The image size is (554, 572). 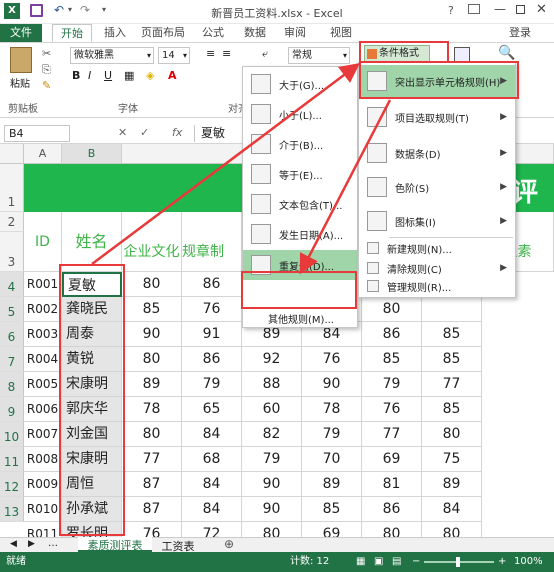 What do you see at coordinates (404, 52) in the screenshot?
I see `annotation-box-cond-format` at bounding box center [404, 52].